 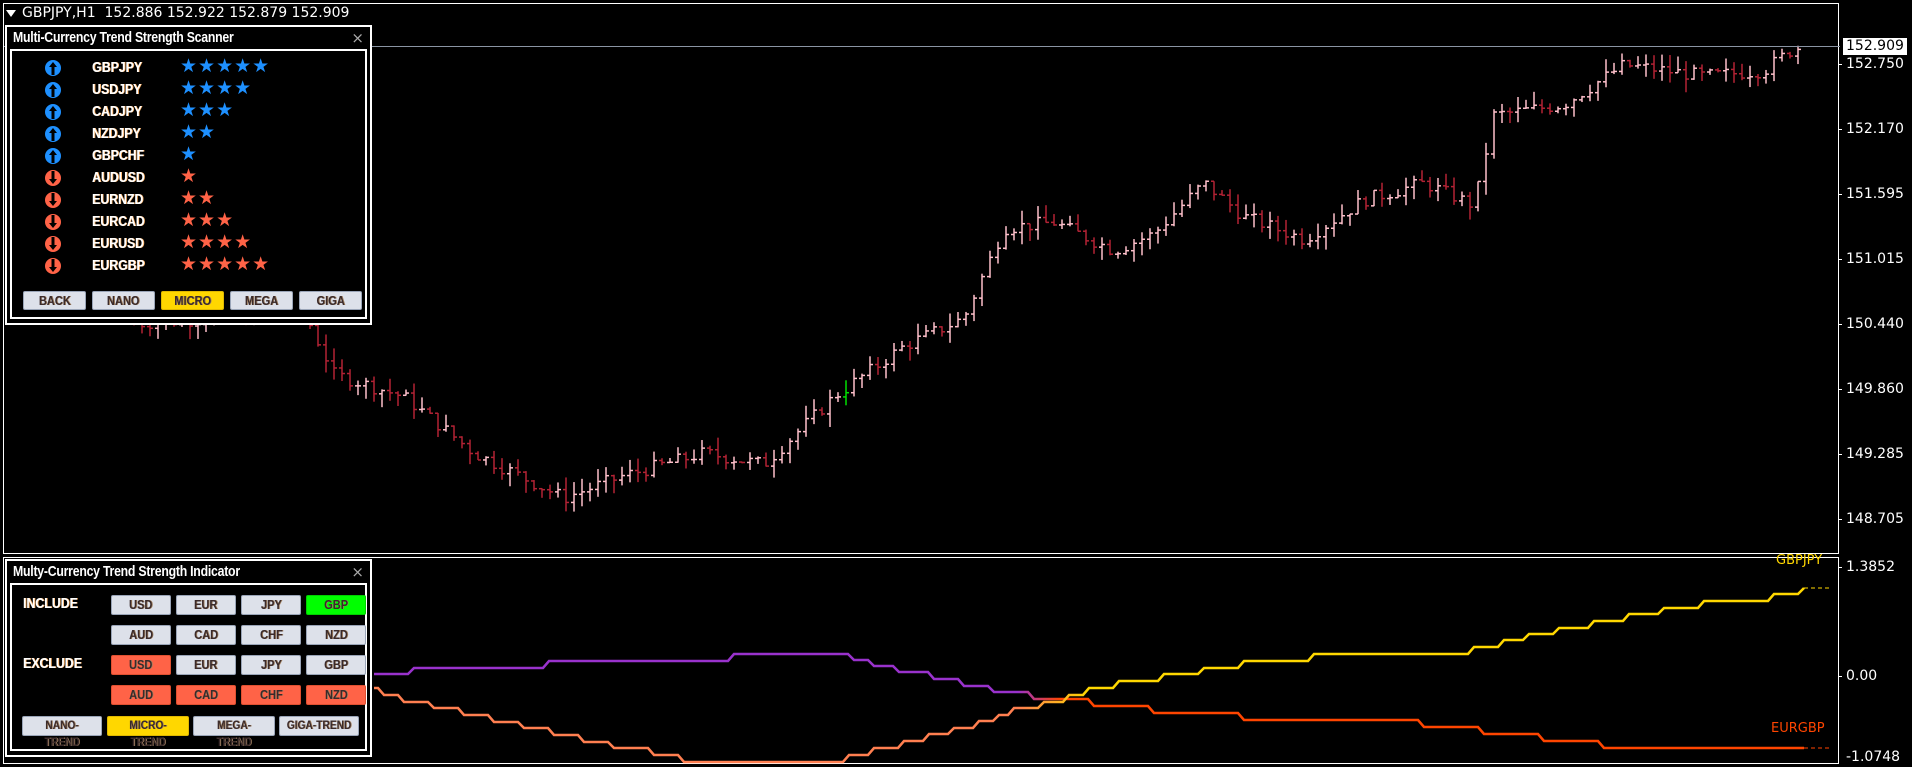 What do you see at coordinates (54, 300) in the screenshot?
I see `scanner-button-back: BACK` at bounding box center [54, 300].